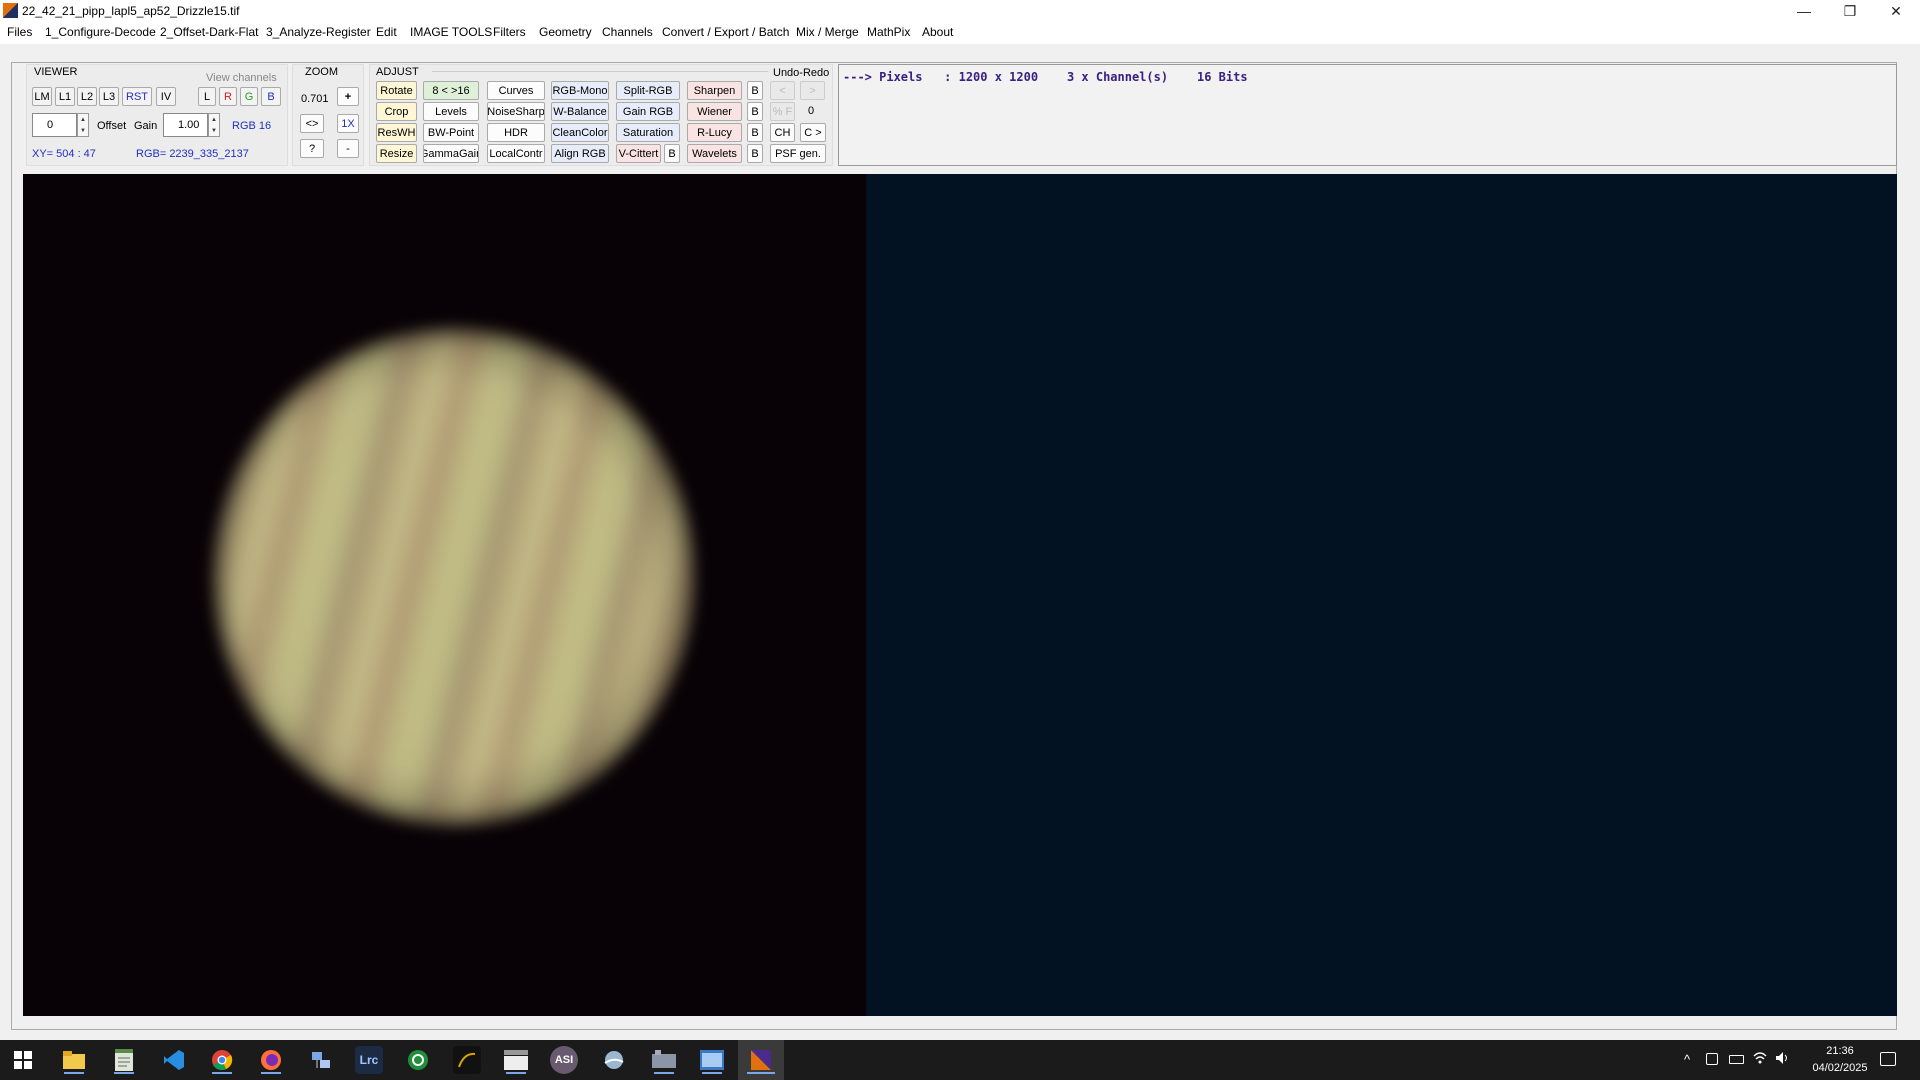 This screenshot has width=1920, height=1080. I want to click on offset-input: 0, so click(54, 125).